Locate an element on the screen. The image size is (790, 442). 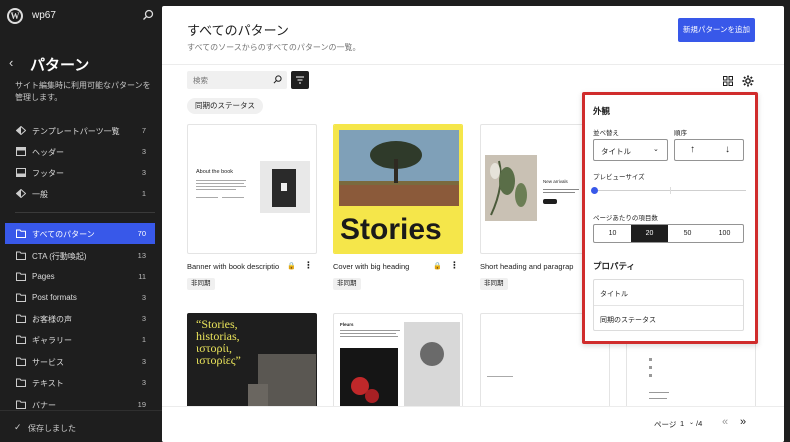
sidebar-item-services: サービス 3 is located at coordinates (80, 361).